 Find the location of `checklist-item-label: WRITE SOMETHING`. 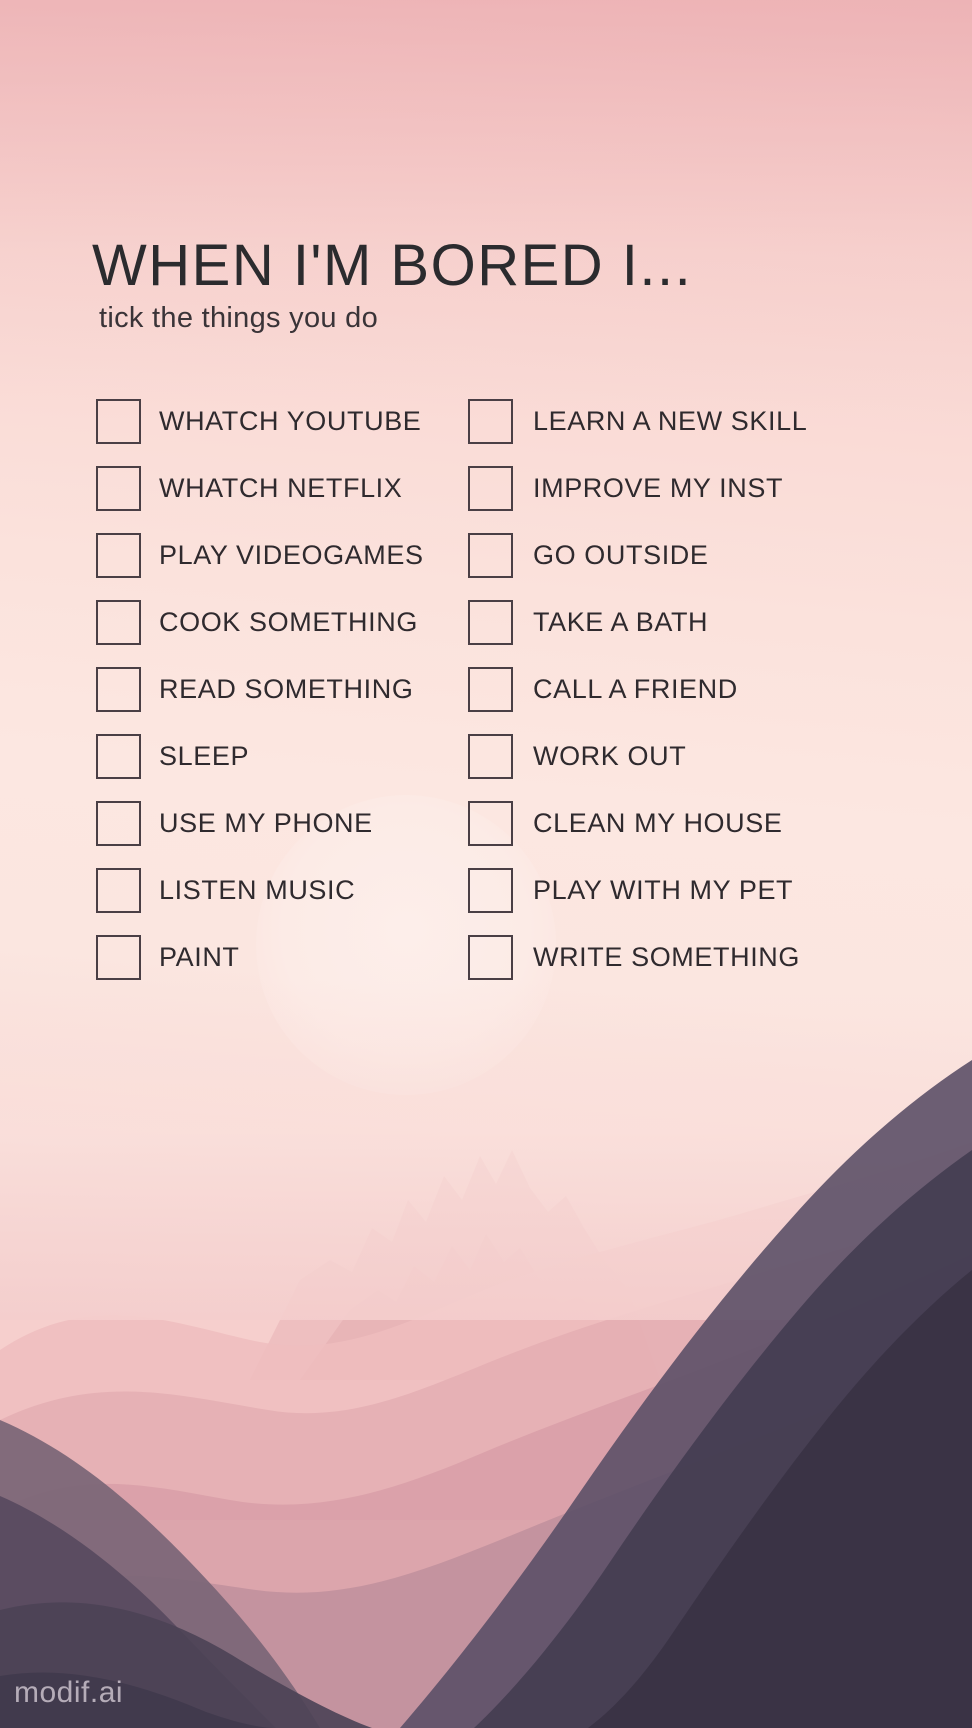

checklist-item-label: WRITE SOMETHING is located at coordinates (666, 957).